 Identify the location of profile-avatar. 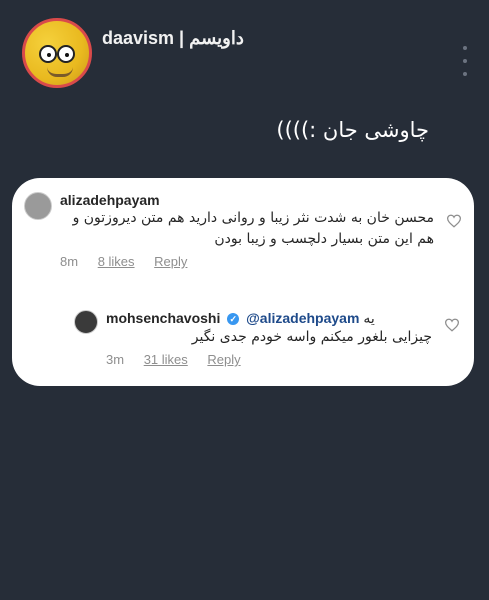
(57, 53).